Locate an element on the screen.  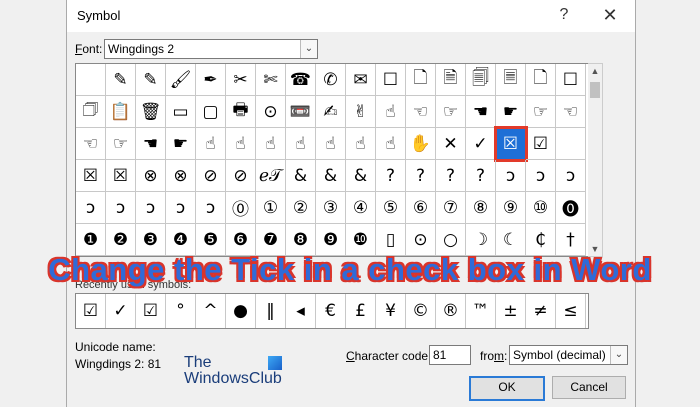
symbol-cell: ⑧ is located at coordinates (481, 208).